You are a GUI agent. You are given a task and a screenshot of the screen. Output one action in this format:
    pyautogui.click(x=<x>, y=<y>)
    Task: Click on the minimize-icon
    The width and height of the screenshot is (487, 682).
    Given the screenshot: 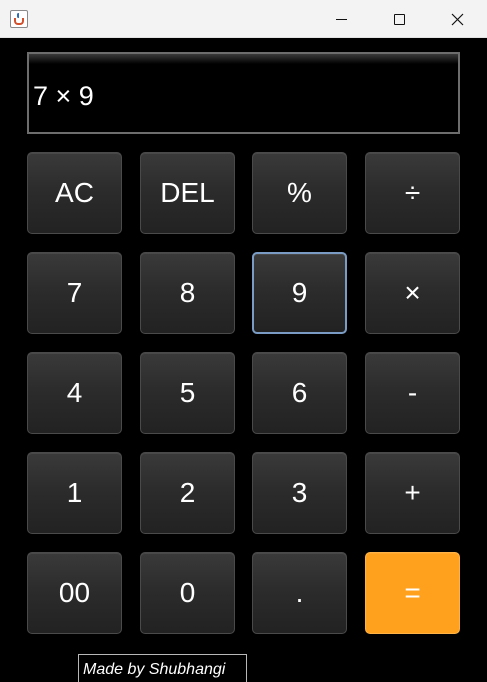 What is the action you would take?
    pyautogui.click(x=341, y=19)
    